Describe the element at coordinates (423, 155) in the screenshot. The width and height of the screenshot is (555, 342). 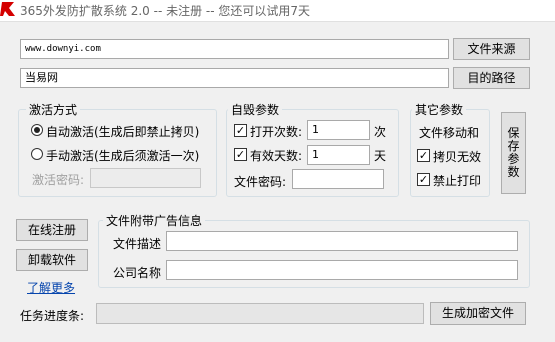
I see `copy-invalid-checkbox: ✓` at that location.